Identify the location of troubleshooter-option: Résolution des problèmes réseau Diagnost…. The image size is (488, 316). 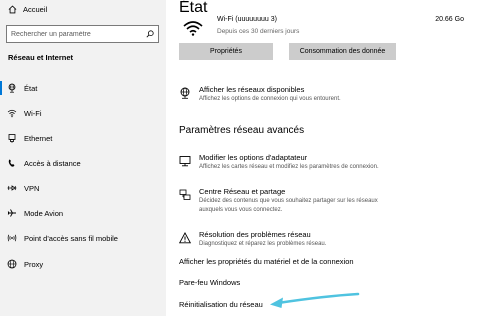
(328, 241).